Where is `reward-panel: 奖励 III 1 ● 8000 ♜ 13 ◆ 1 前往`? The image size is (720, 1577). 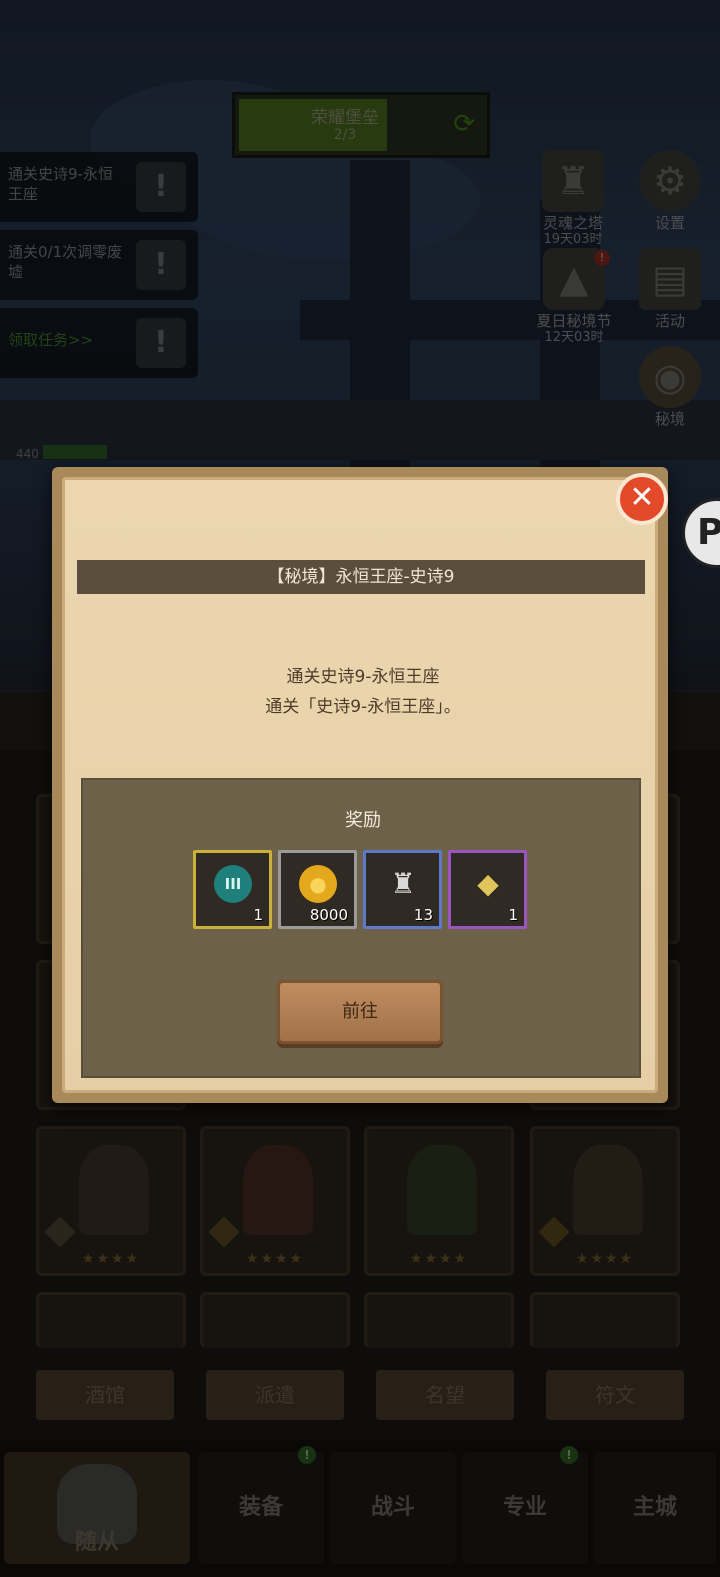 reward-panel: 奖励 III 1 ● 8000 ♜ 13 ◆ 1 前往 is located at coordinates (361, 928).